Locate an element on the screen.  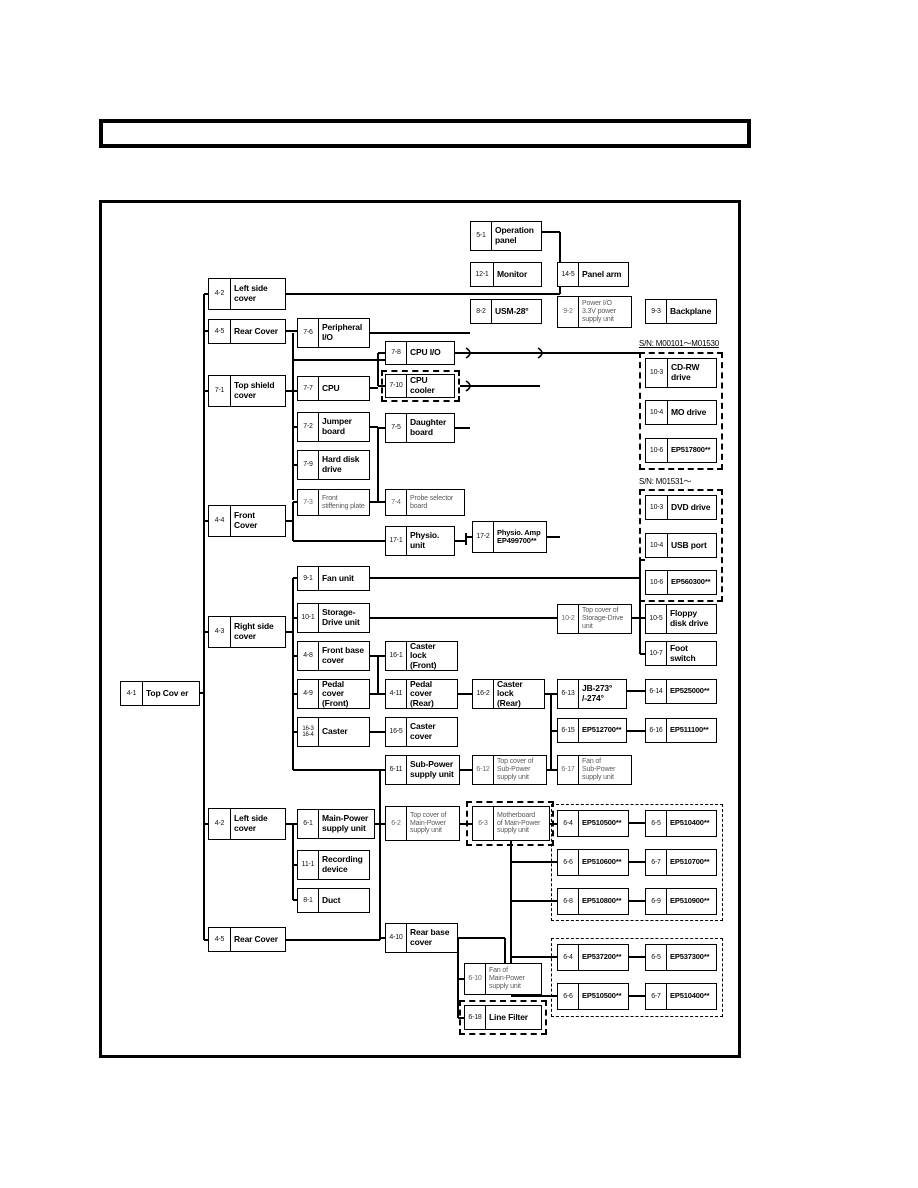
node-label: EP560300** is located at coordinates (691, 582).